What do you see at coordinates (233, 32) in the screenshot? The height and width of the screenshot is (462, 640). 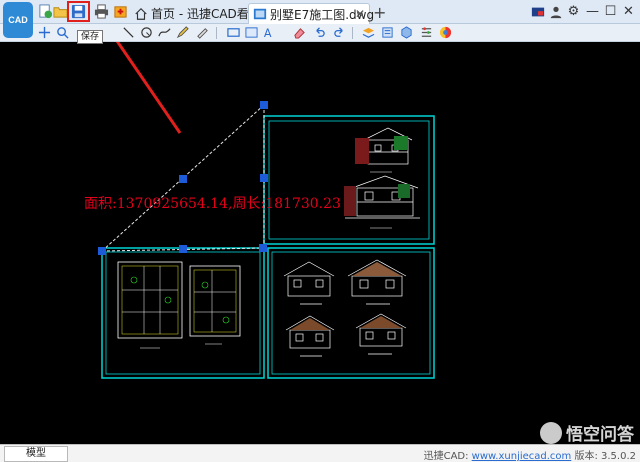 I see `rectangle-tool-icon` at bounding box center [233, 32].